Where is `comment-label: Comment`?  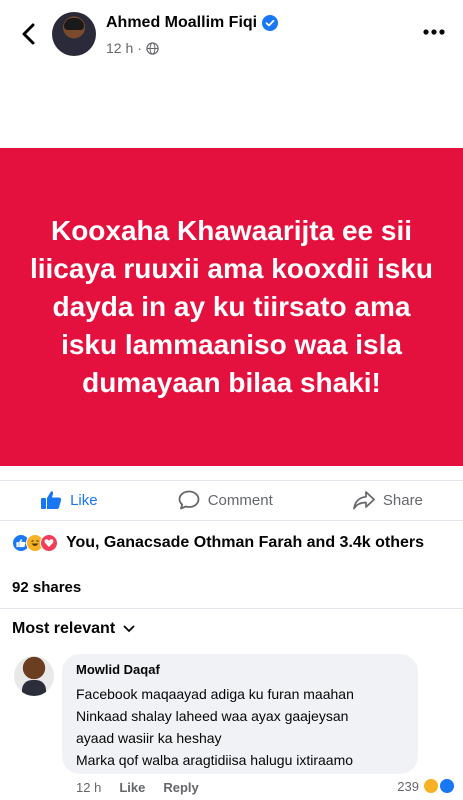
comment-label: Comment is located at coordinates (240, 500).